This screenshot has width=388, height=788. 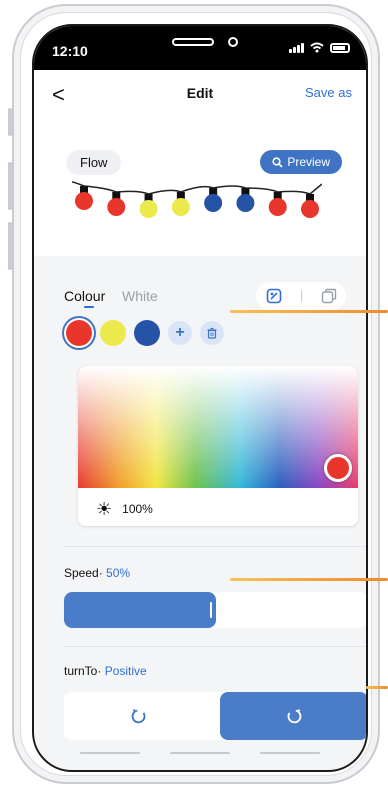 What do you see at coordinates (113, 333) in the screenshot?
I see `swatch-yellow` at bounding box center [113, 333].